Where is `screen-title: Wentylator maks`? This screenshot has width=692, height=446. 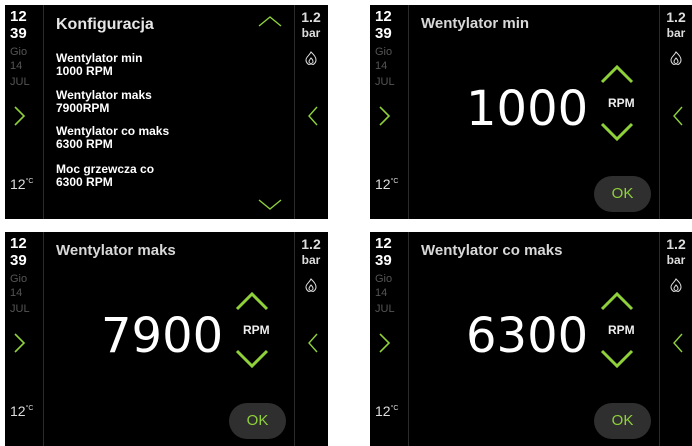
screen-title: Wentylator maks is located at coordinates (116, 250).